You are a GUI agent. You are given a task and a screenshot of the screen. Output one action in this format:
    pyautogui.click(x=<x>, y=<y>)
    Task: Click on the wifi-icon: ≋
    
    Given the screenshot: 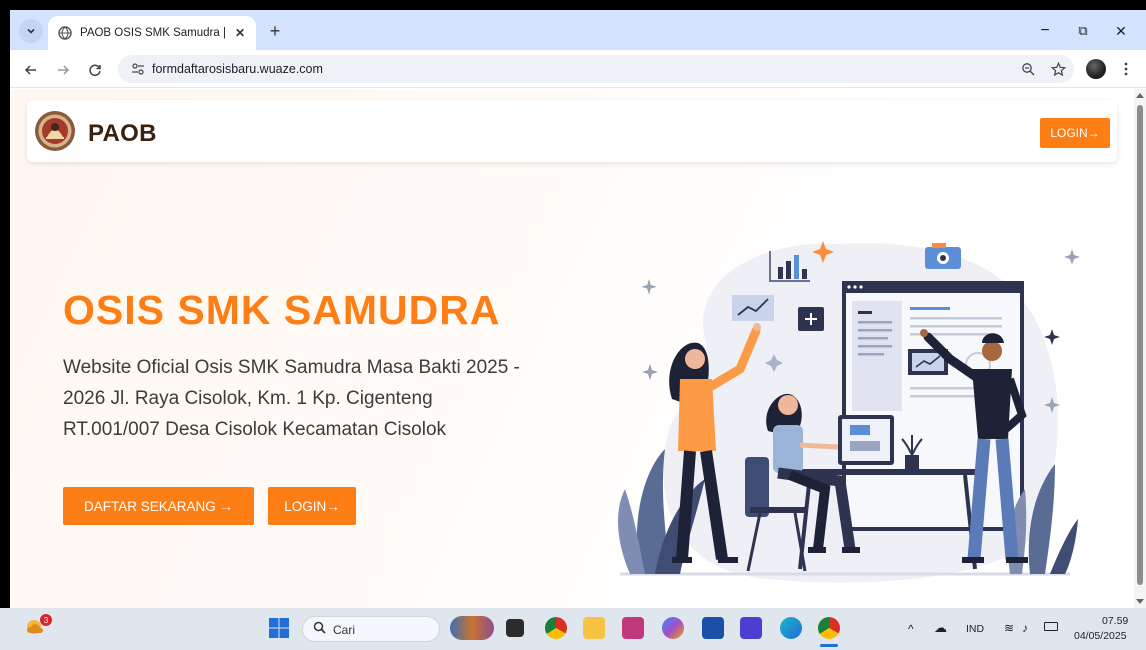 What is the action you would take?
    pyautogui.click(x=1009, y=628)
    